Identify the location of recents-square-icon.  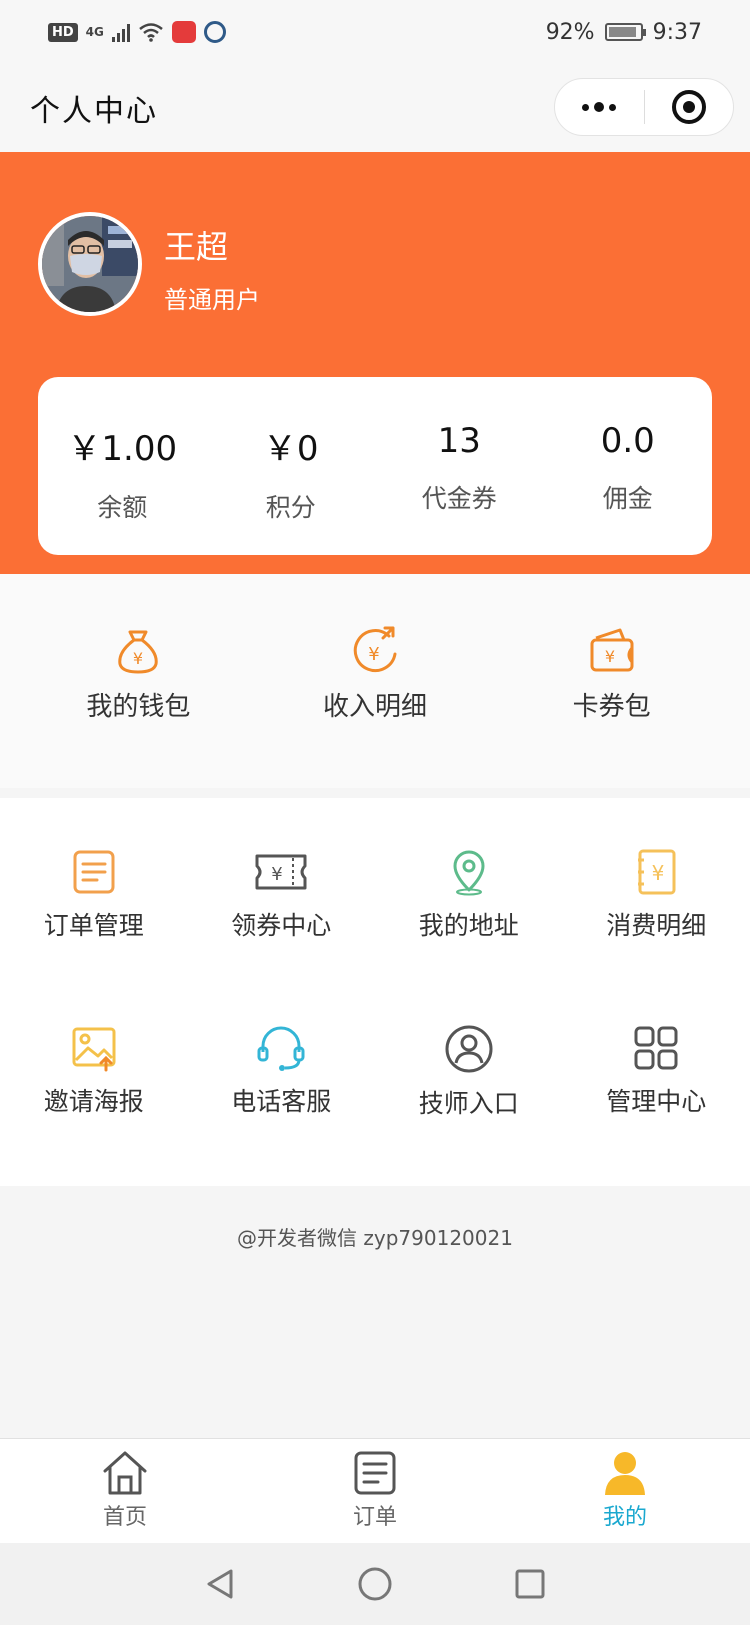
(530, 1584).